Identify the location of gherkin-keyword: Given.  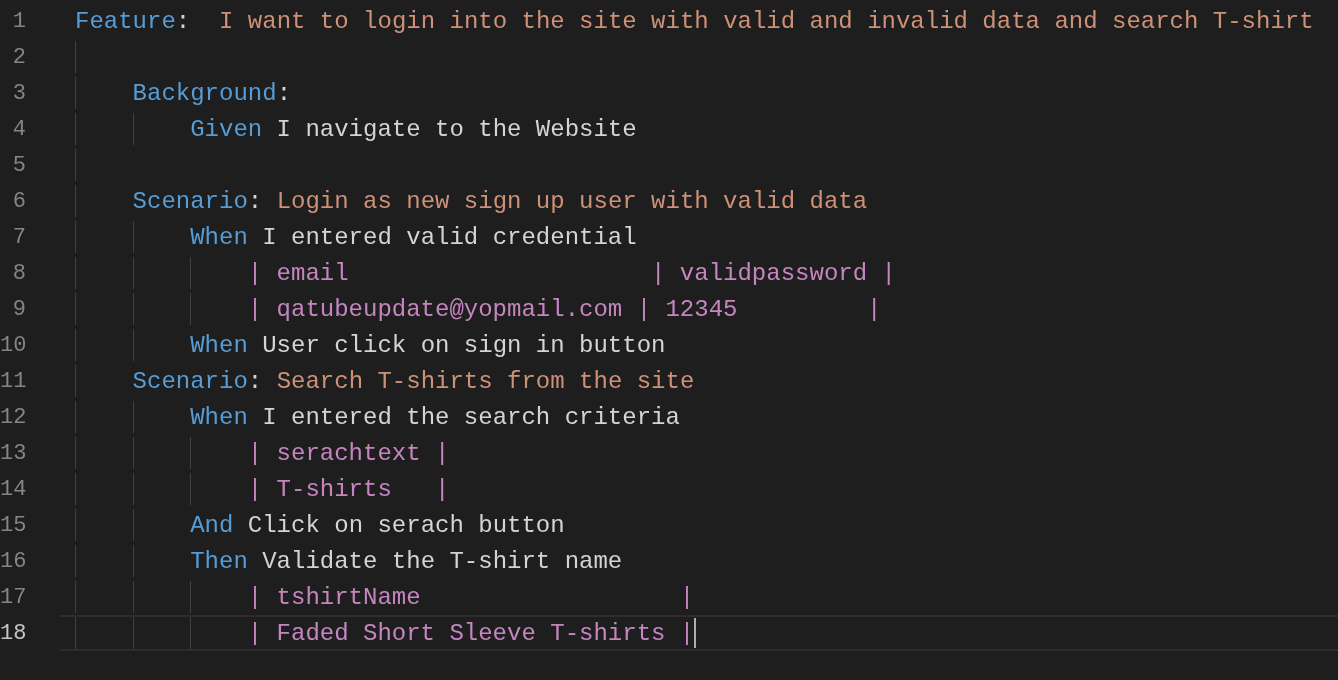
(226, 129).